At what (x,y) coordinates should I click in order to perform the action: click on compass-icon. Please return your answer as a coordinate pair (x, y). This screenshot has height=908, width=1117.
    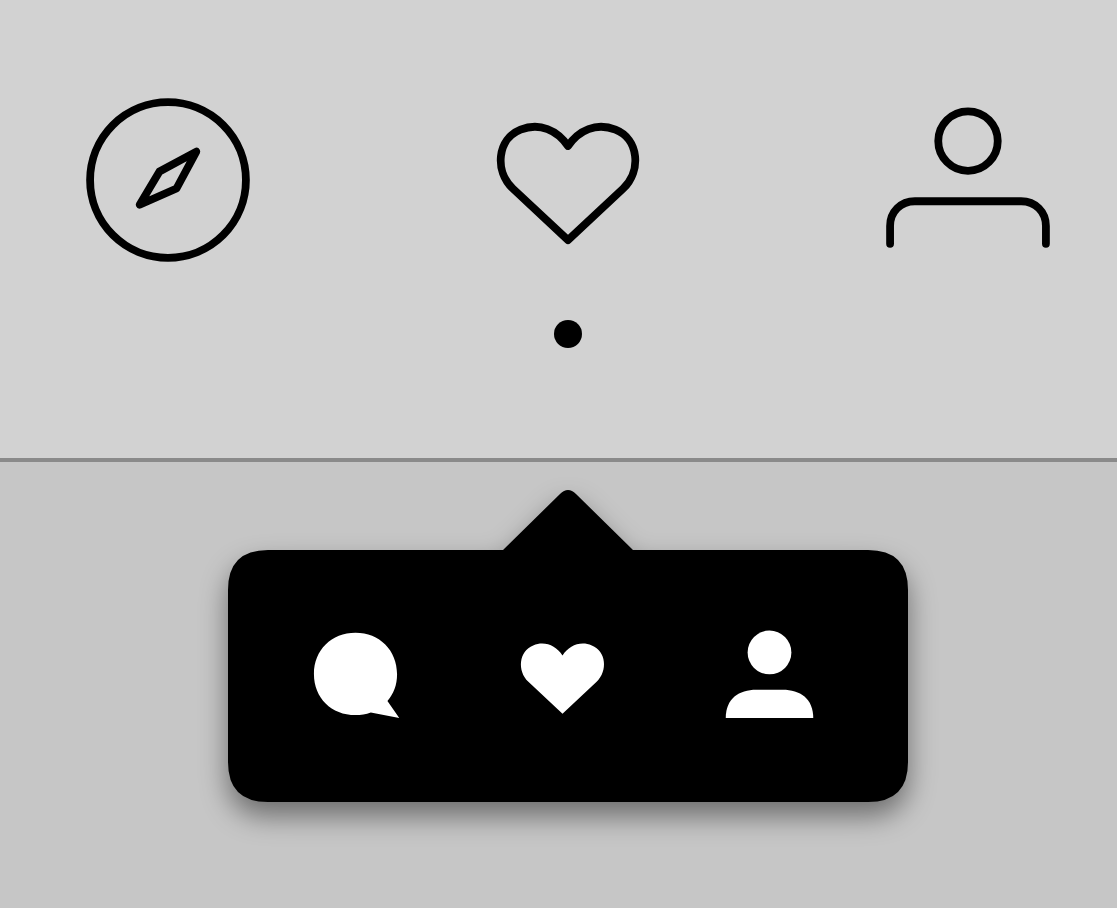
    Looking at the image, I should click on (168, 180).